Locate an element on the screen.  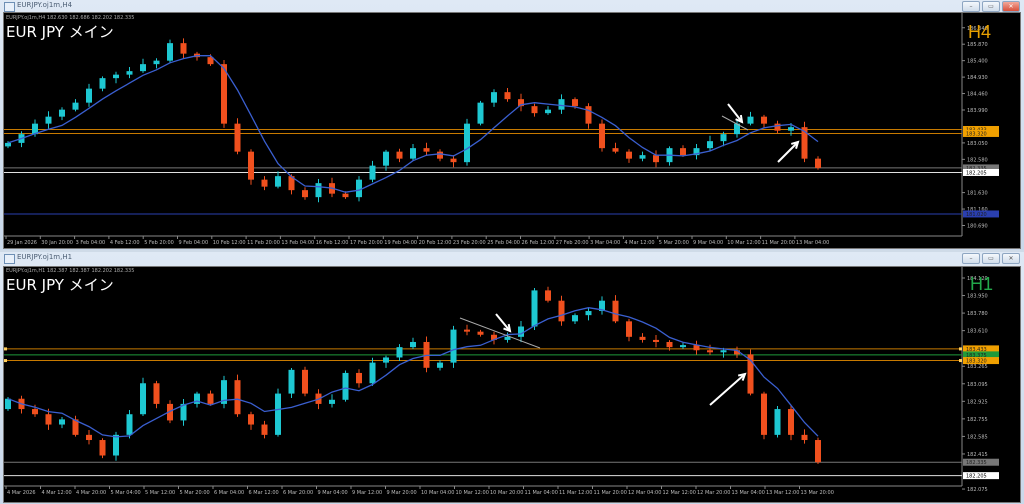
price-tick-label: 182.755 is located at coordinates (977, 420).